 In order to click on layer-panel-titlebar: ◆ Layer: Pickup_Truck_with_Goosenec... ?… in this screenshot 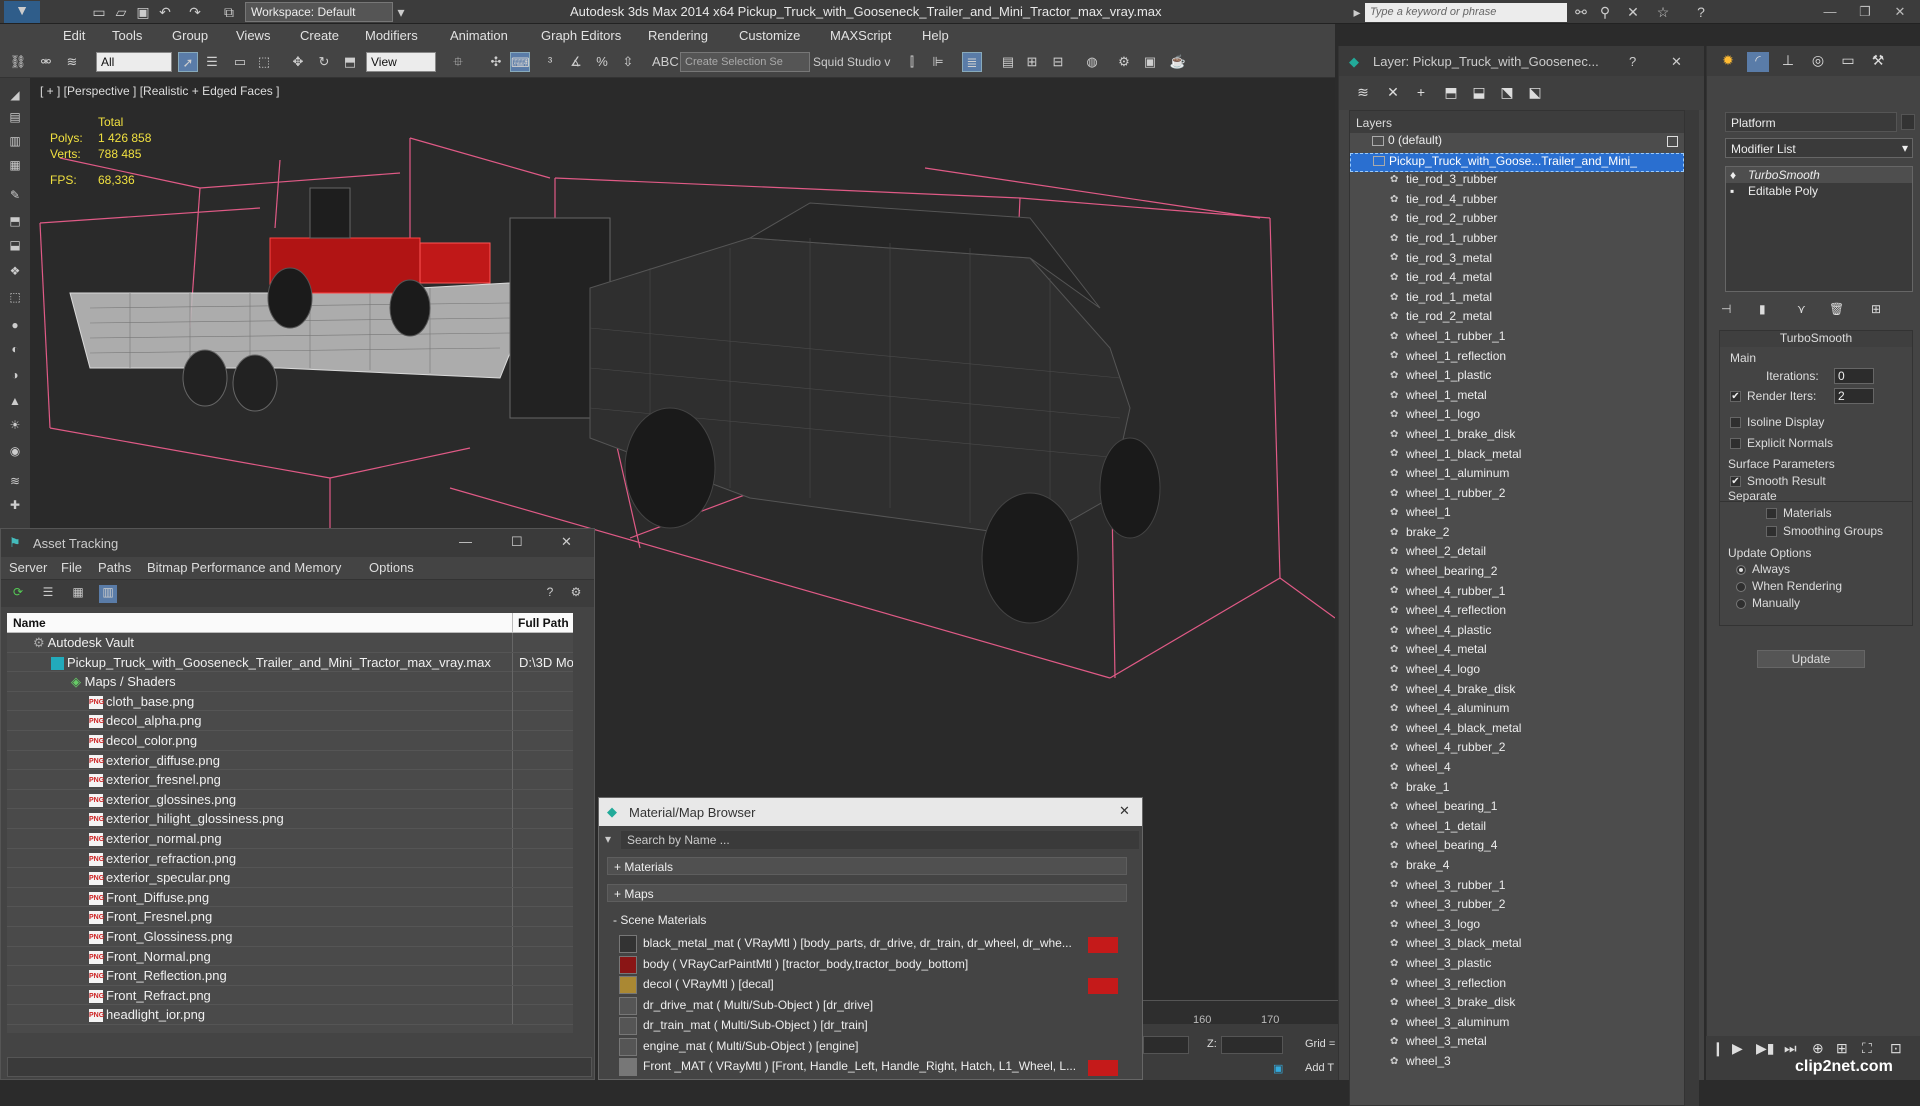, I will do `click(1521, 61)`.